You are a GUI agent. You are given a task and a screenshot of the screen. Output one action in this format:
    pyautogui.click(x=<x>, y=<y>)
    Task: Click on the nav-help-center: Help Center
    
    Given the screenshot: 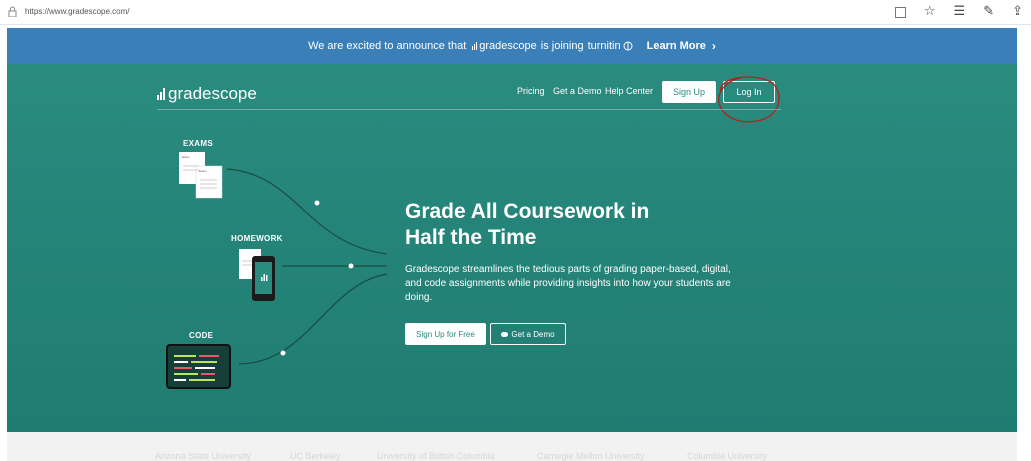 What is the action you would take?
    pyautogui.click(x=629, y=91)
    